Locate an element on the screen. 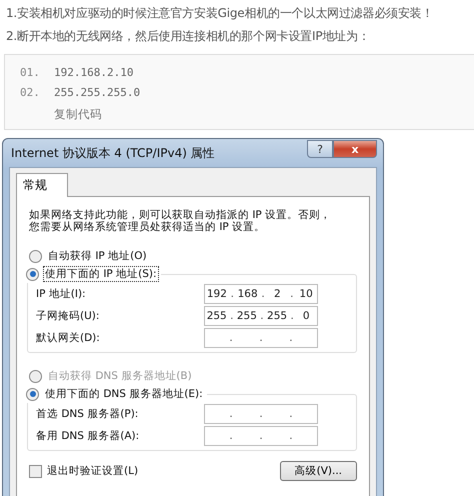 This screenshot has height=496, width=474. field-label: 备用 DNS 服务器(A): is located at coordinates (88, 436).